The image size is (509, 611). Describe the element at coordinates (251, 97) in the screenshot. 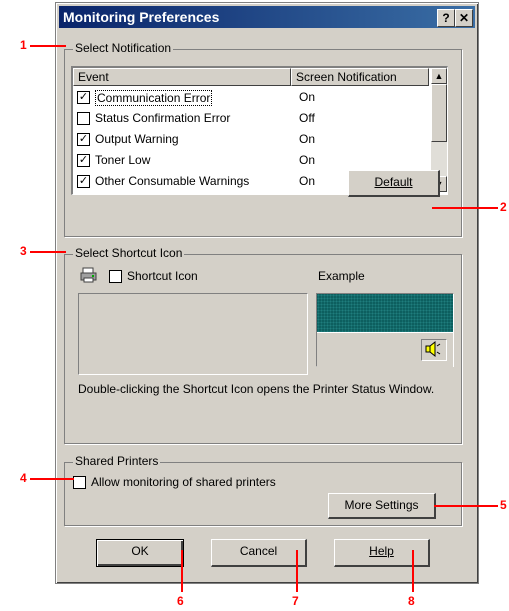

I see `list-item: ✓ Communication Error On` at that location.